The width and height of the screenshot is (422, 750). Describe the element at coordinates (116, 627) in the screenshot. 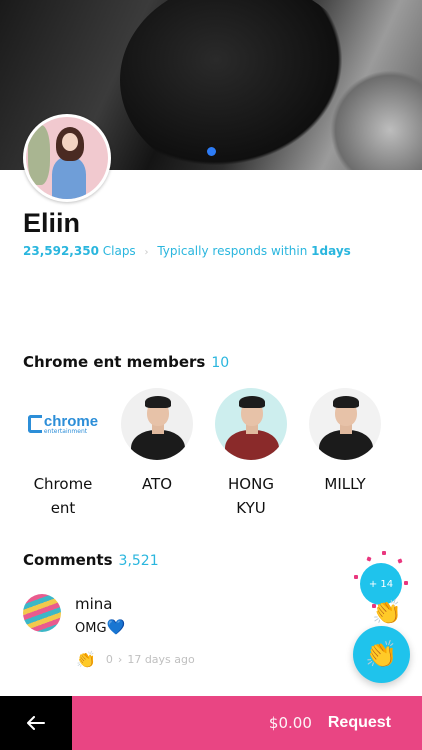

I see `heart-emoji: 💙` at that location.